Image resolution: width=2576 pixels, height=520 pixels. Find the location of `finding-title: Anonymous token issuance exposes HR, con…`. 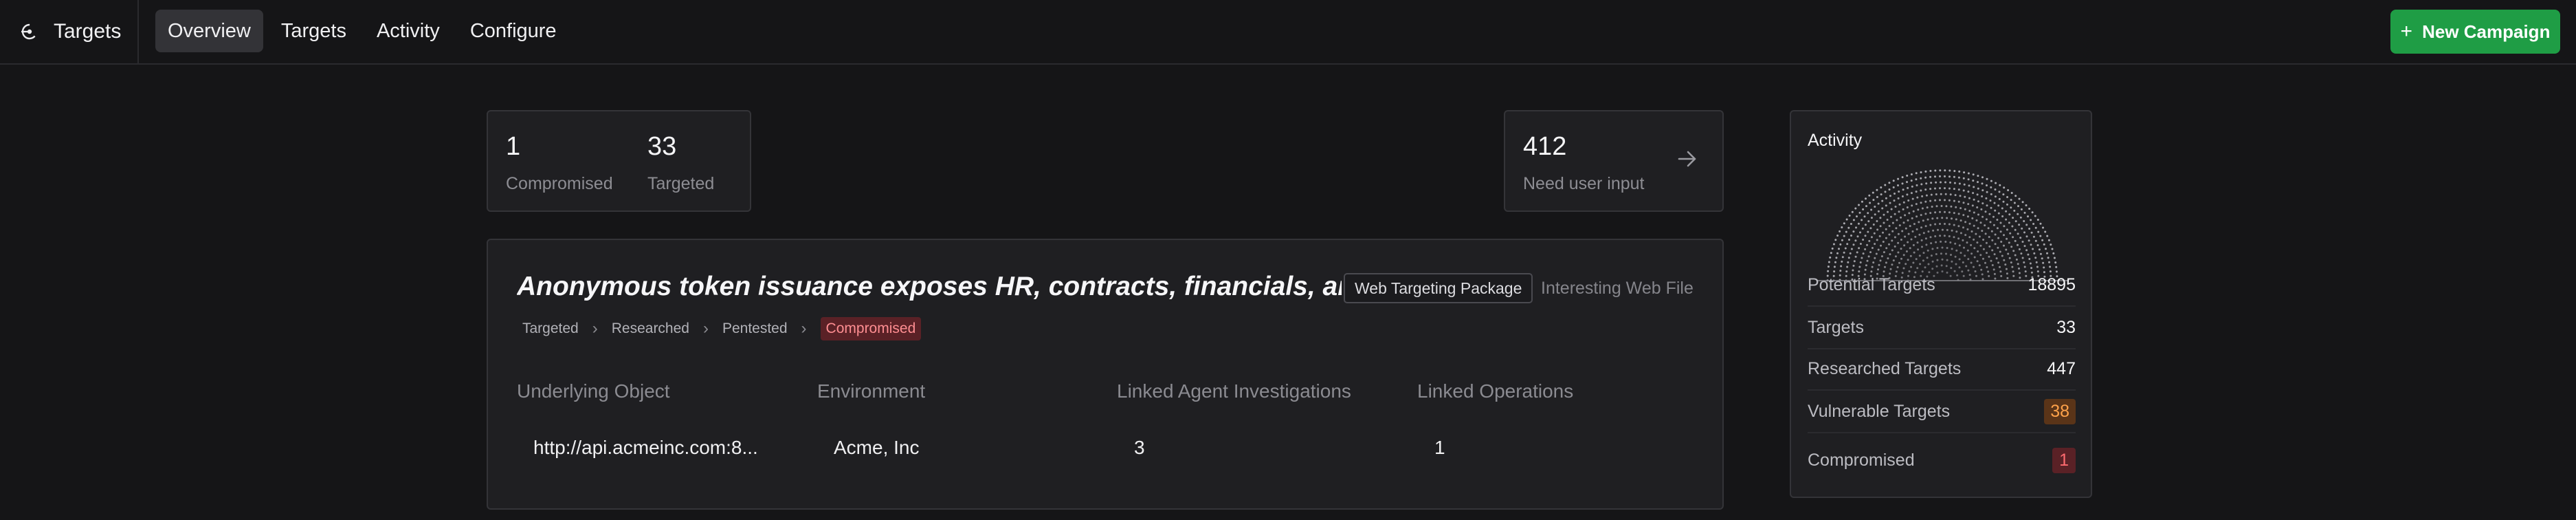

finding-title: Anonymous token issuance exposes HR, con… is located at coordinates (929, 287).